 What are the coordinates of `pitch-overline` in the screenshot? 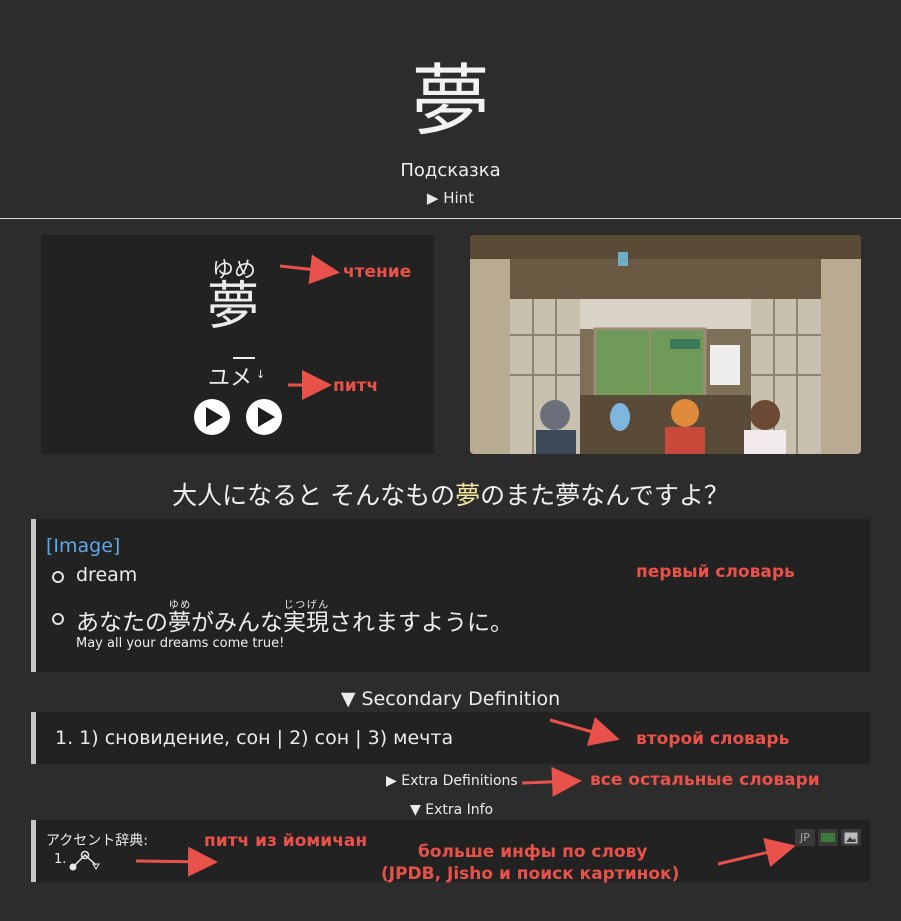 It's located at (244, 358).